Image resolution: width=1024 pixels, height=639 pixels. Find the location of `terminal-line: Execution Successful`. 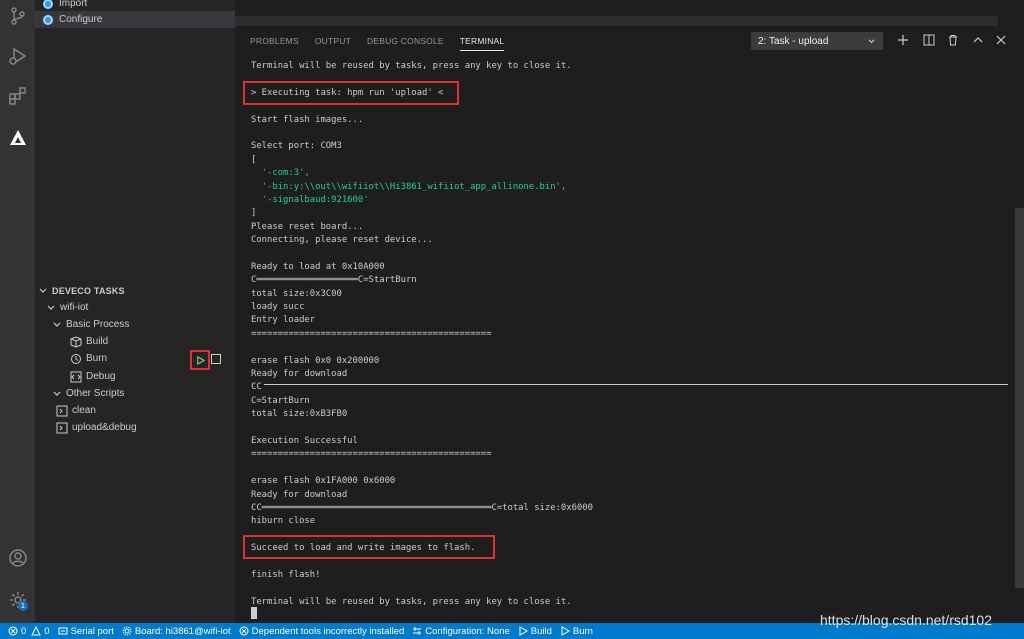

terminal-line: Execution Successful is located at coordinates (304, 440).